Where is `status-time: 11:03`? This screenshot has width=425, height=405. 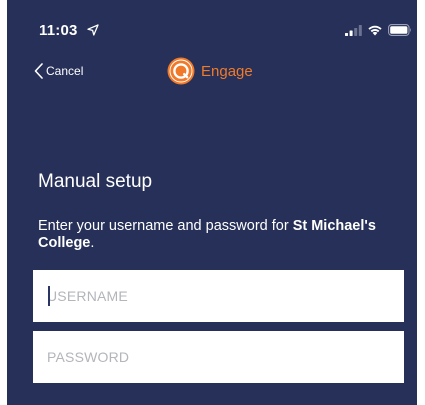
status-time: 11:03 is located at coordinates (58, 30).